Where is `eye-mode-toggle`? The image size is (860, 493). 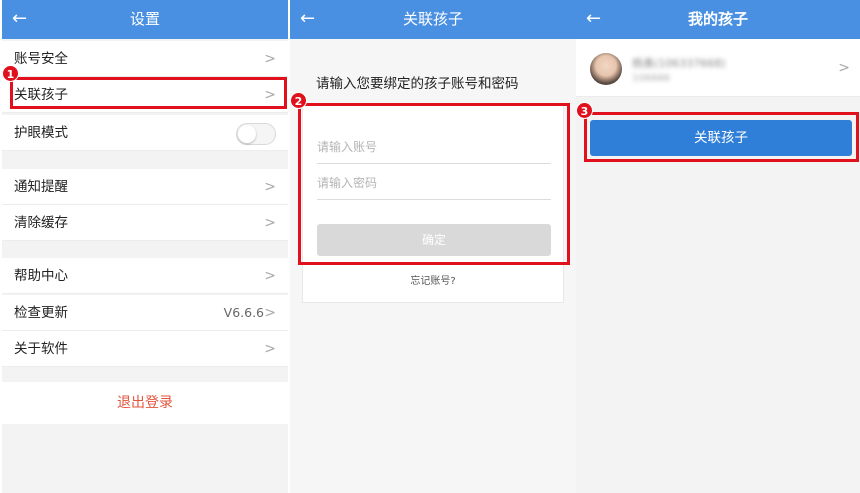
eye-mode-toggle is located at coordinates (256, 134).